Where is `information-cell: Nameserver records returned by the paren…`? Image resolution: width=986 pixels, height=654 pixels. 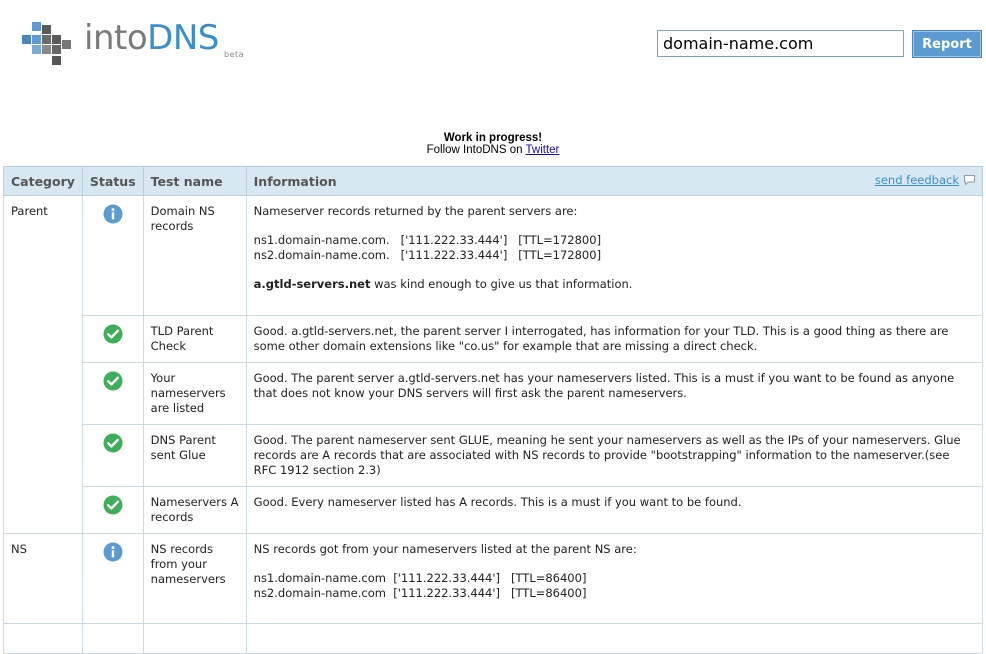 information-cell: Nameserver records returned by the paren… is located at coordinates (614, 255).